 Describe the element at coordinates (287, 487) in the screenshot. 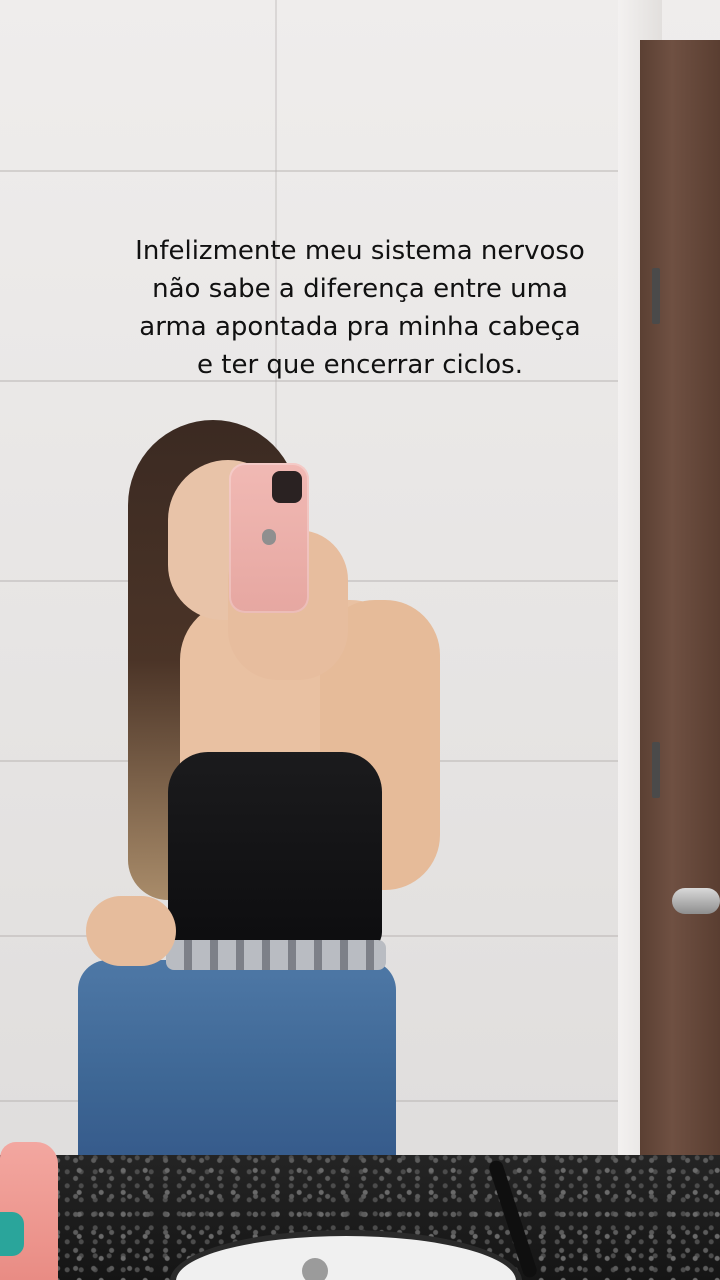

I see `camera-icon` at that location.